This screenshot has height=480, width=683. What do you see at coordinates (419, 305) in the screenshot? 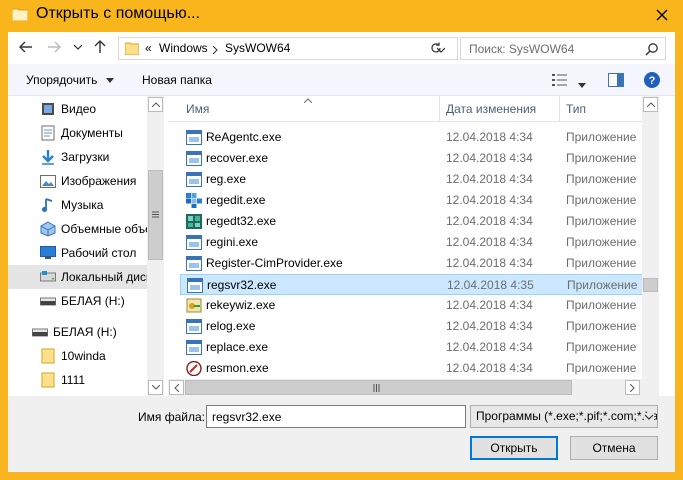
I see `file-row: rekeywiz.exe 12.04.2018 4:34 Приложение` at bounding box center [419, 305].